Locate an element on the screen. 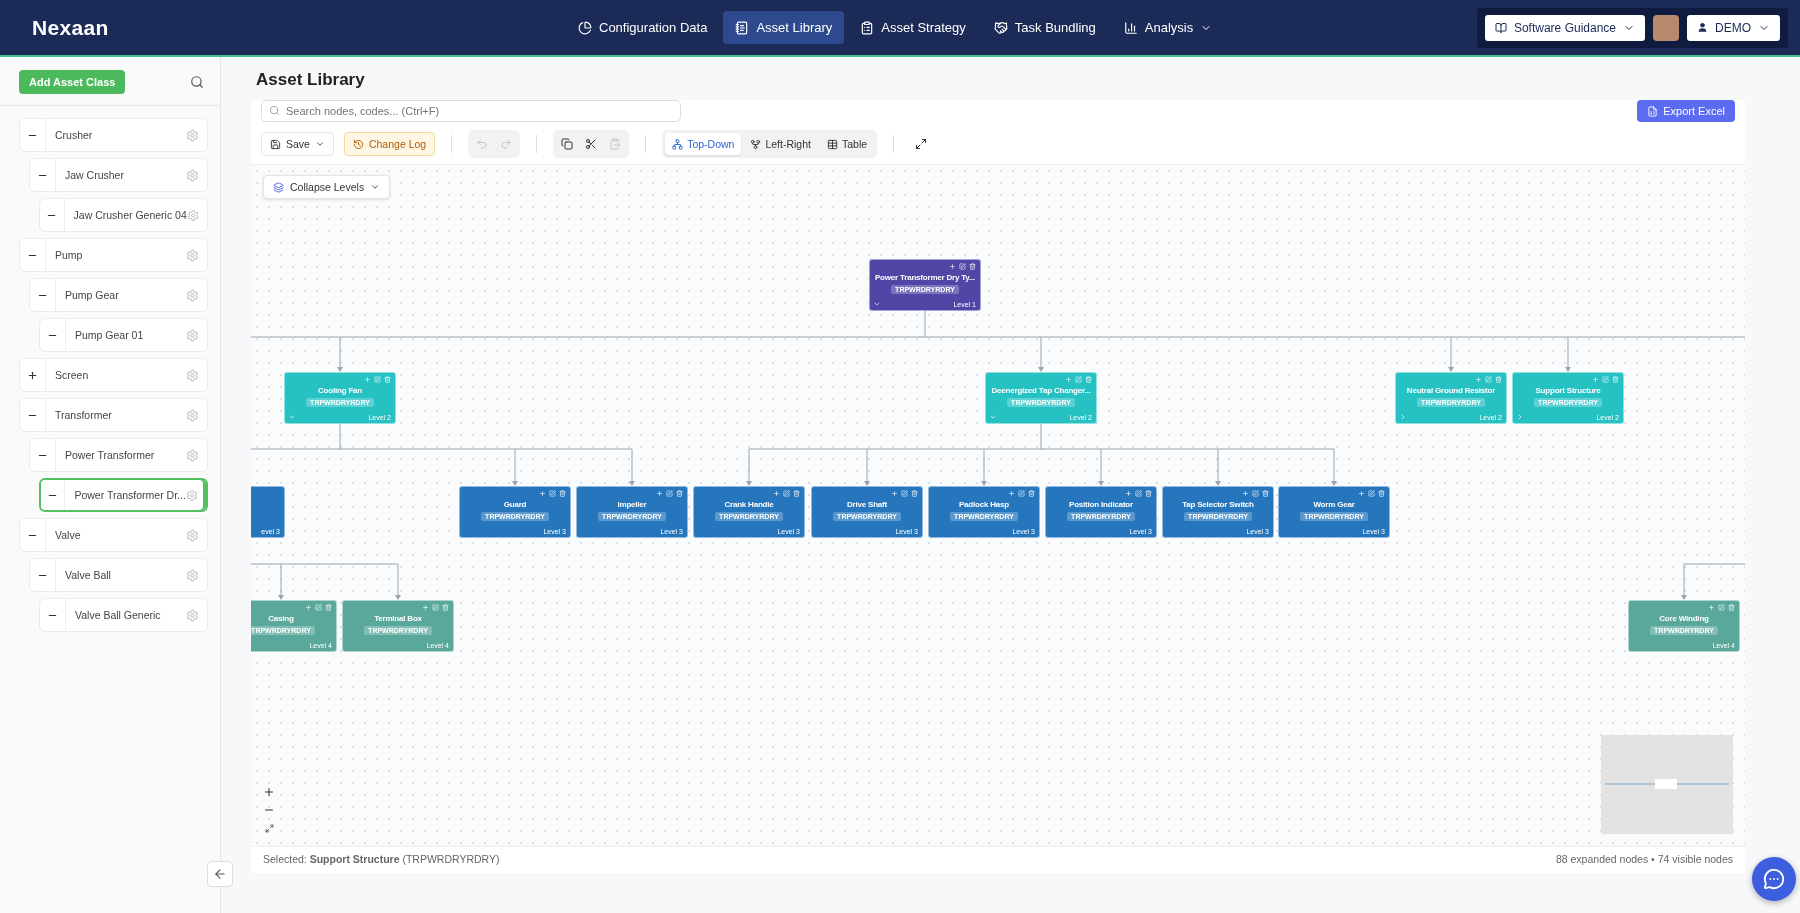  tree-item: Jaw Crusher is located at coordinates (118, 175).